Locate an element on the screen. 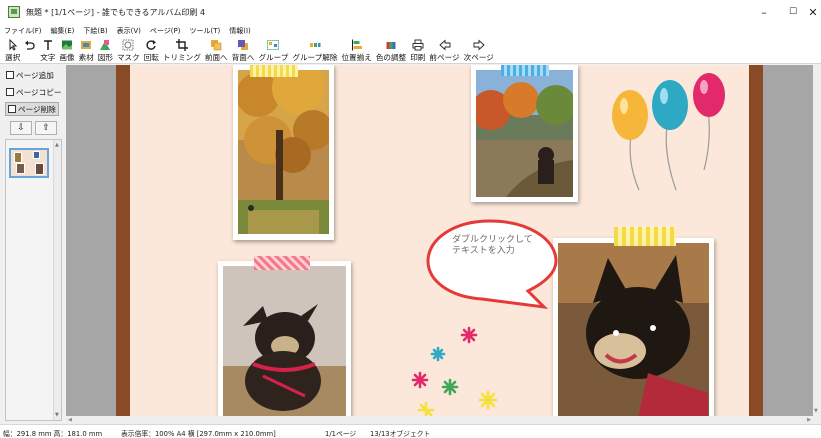 The width and height of the screenshot is (821, 438). group-button: グループ is located at coordinates (273, 50).